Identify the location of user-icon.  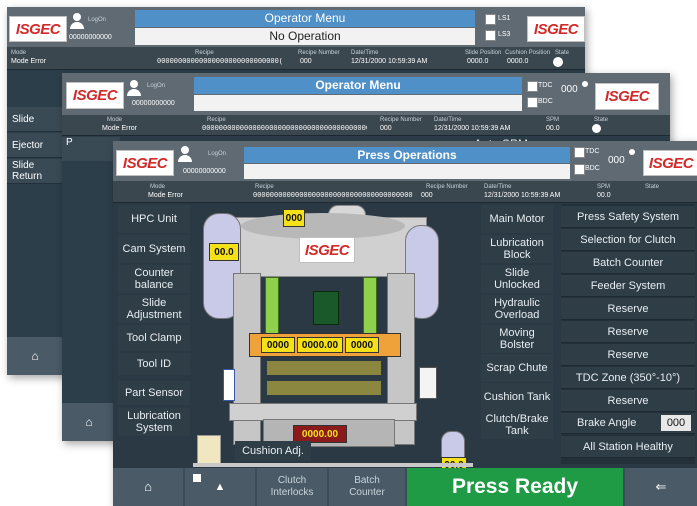
(185, 150).